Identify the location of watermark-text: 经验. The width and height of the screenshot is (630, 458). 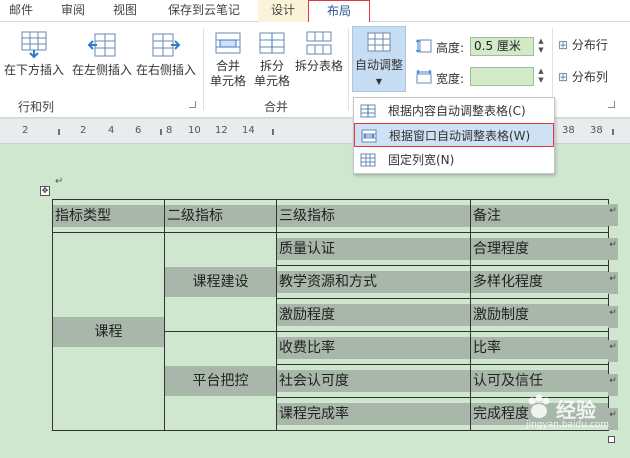
(576, 410).